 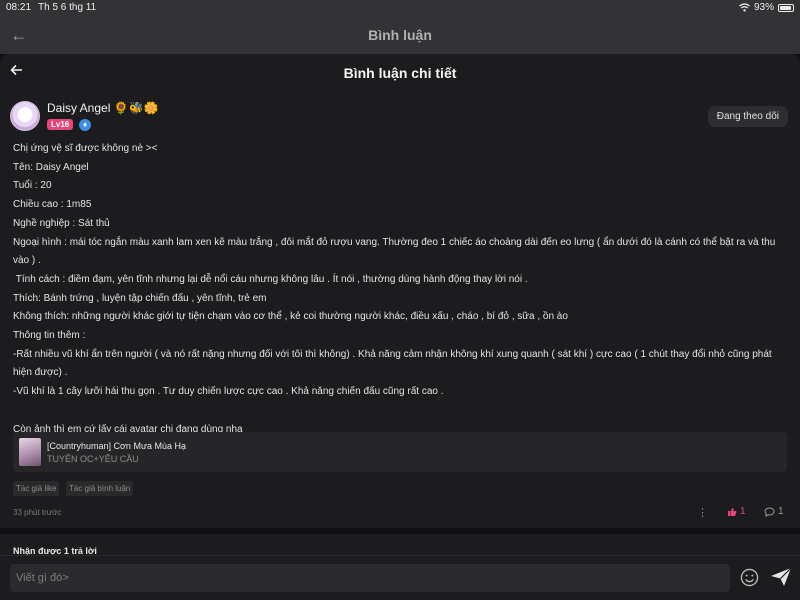 I want to click on comment-input-bar, so click(x=400, y=577).